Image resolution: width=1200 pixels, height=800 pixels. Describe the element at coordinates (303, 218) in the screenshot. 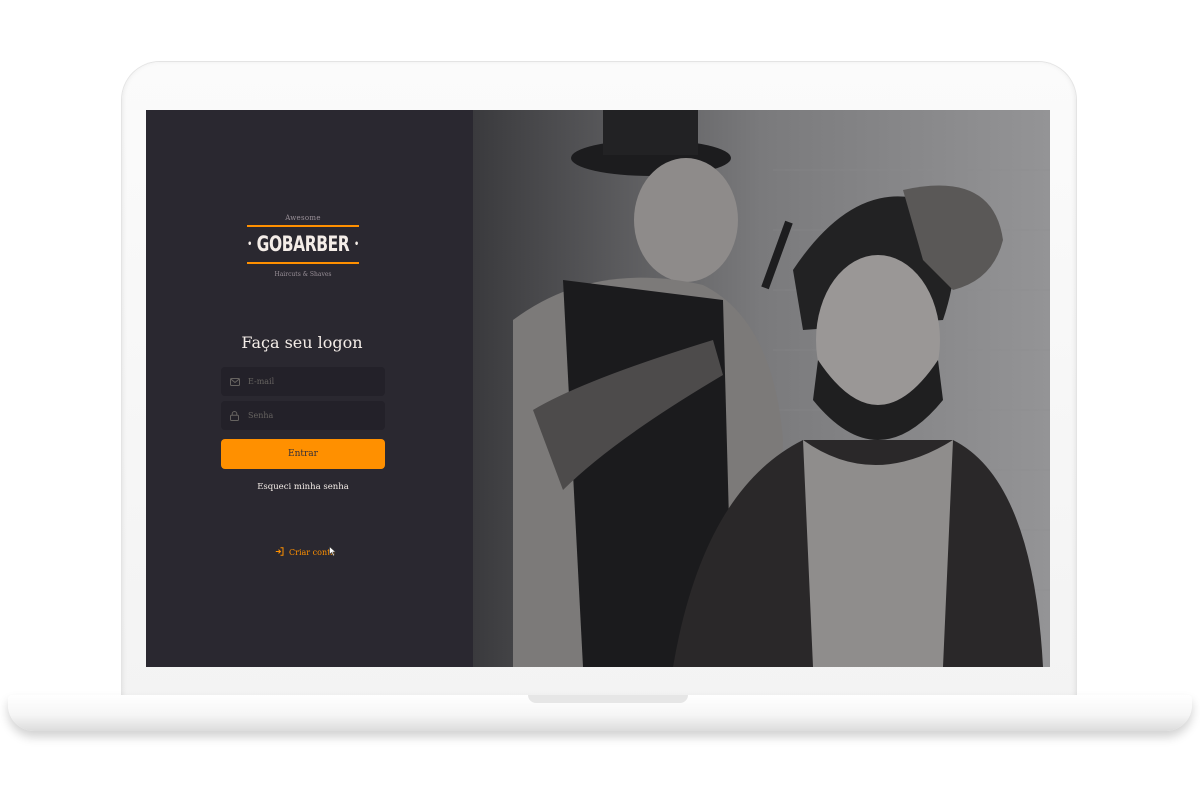

I see `logo-tagline-top: Awesome` at that location.